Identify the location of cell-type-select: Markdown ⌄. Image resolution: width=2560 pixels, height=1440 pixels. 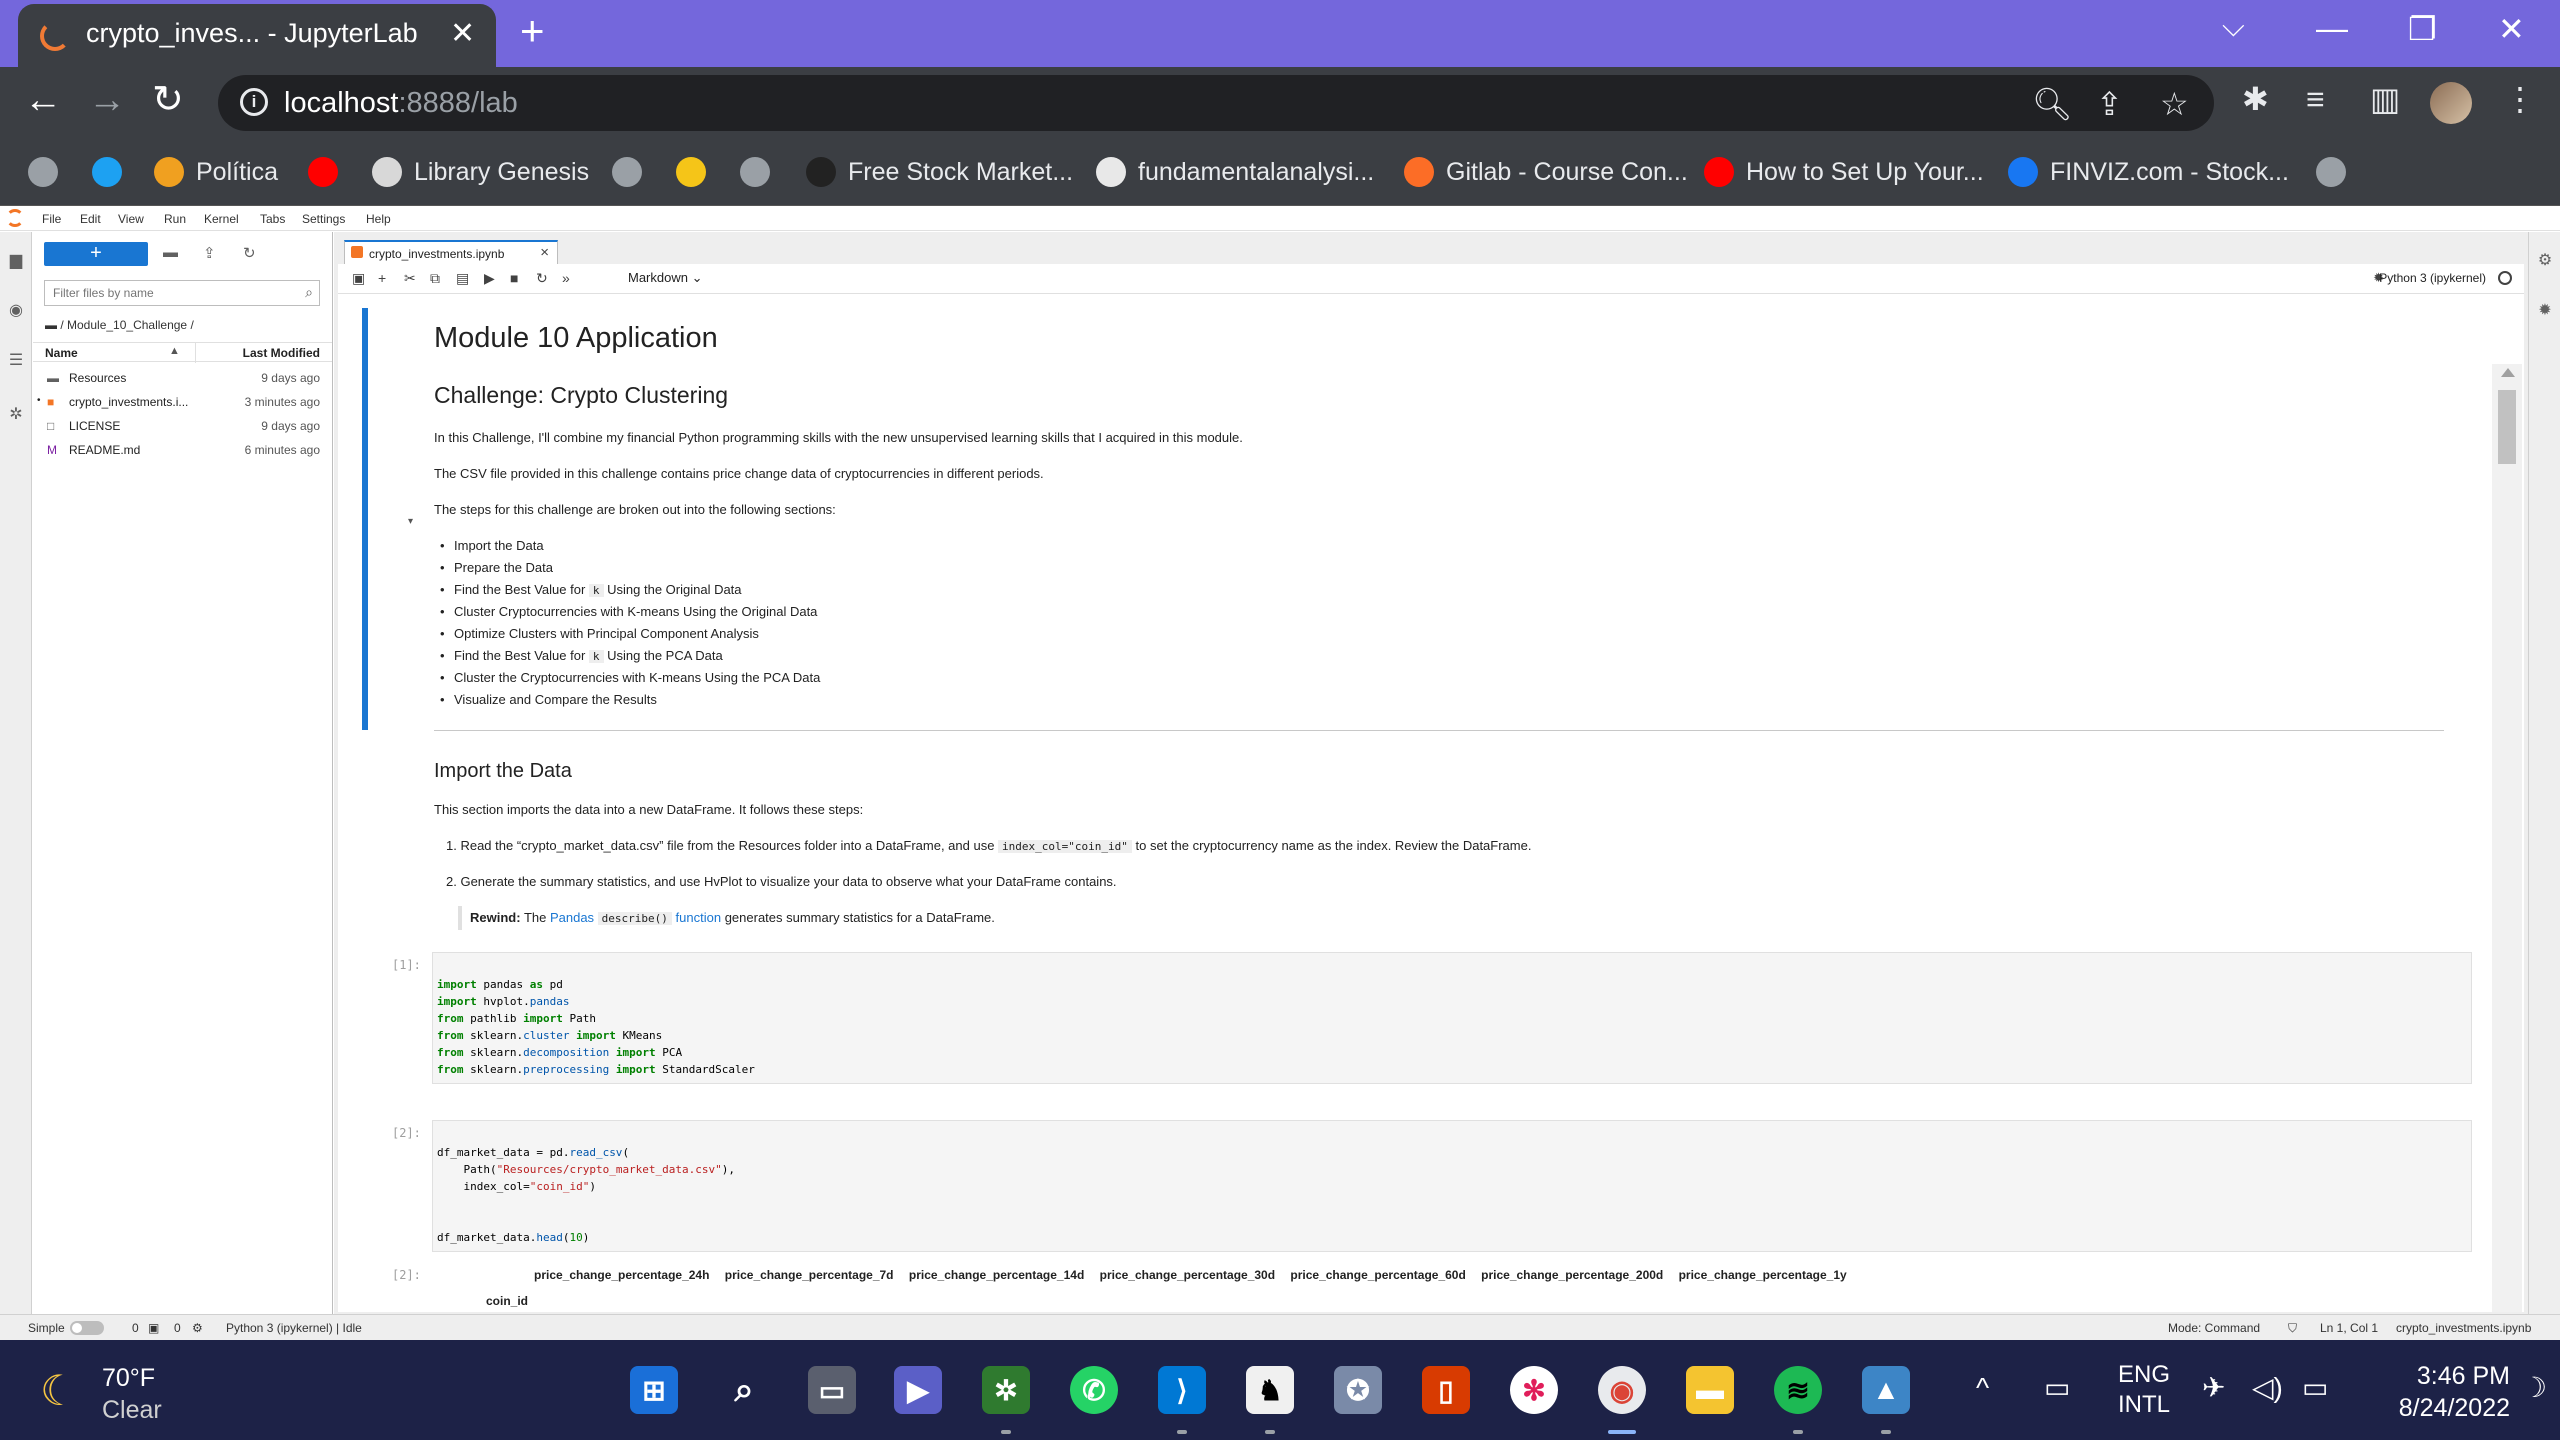
(665, 278).